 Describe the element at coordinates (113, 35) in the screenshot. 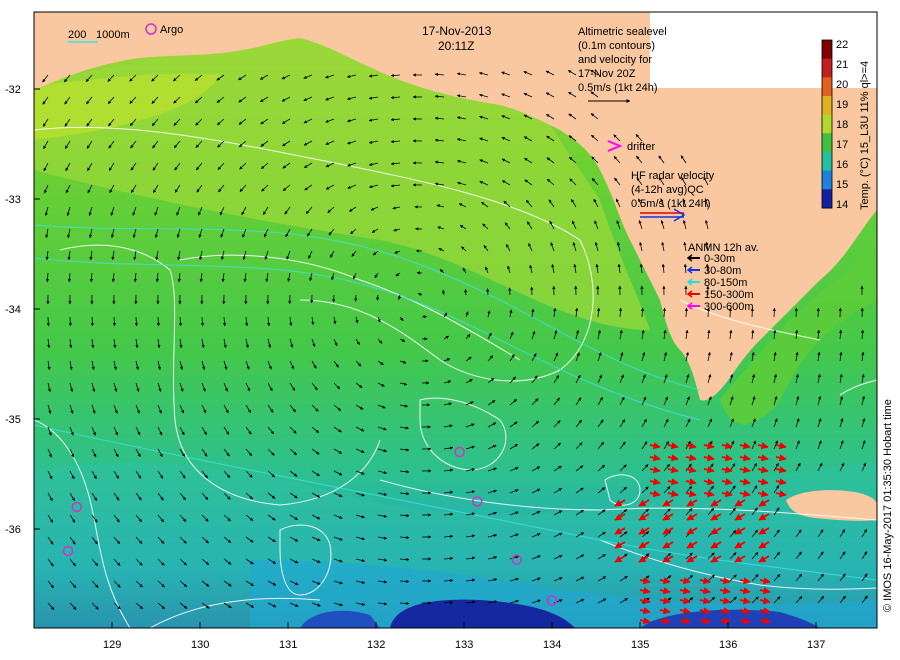

I see `scale-label-b: 1000m` at that location.